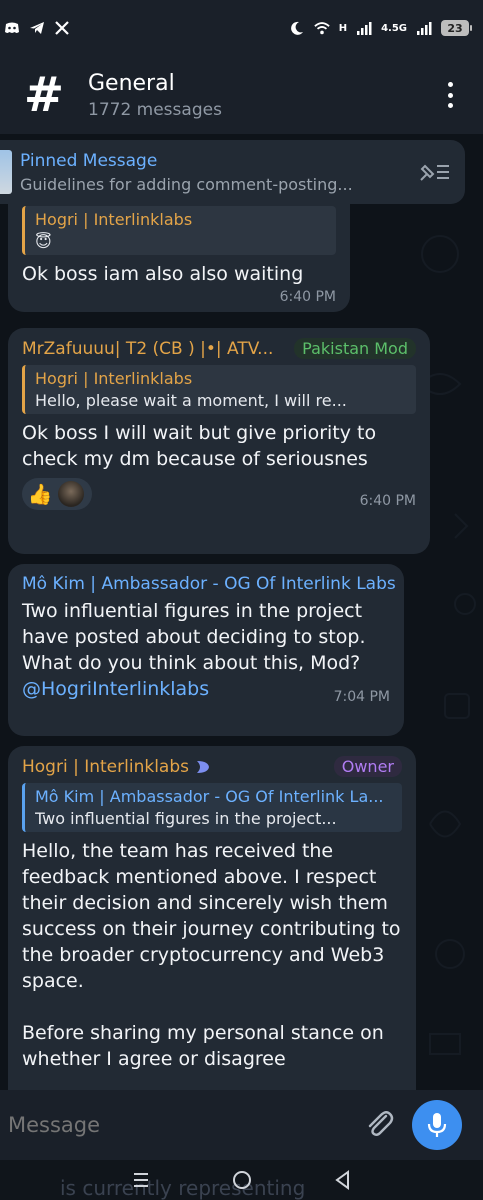 Image resolution: width=483 pixels, height=1200 pixels. Describe the element at coordinates (241, 28) in the screenshot. I see `status-bar: H 4.5G 23` at that location.